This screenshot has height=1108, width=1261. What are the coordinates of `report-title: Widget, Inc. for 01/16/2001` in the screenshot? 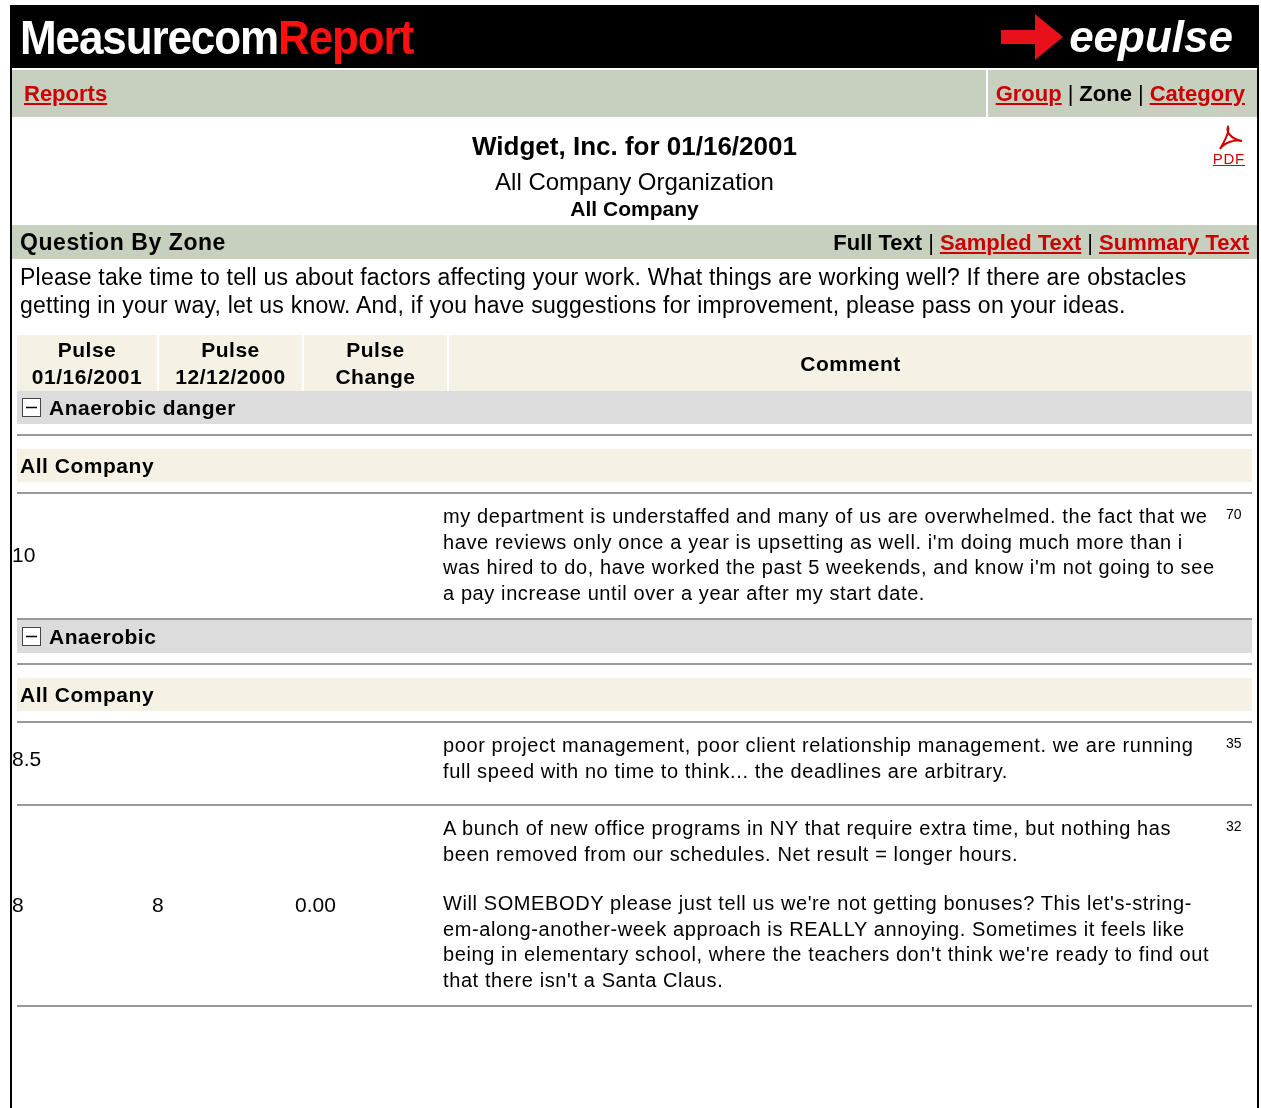 It's located at (634, 146).